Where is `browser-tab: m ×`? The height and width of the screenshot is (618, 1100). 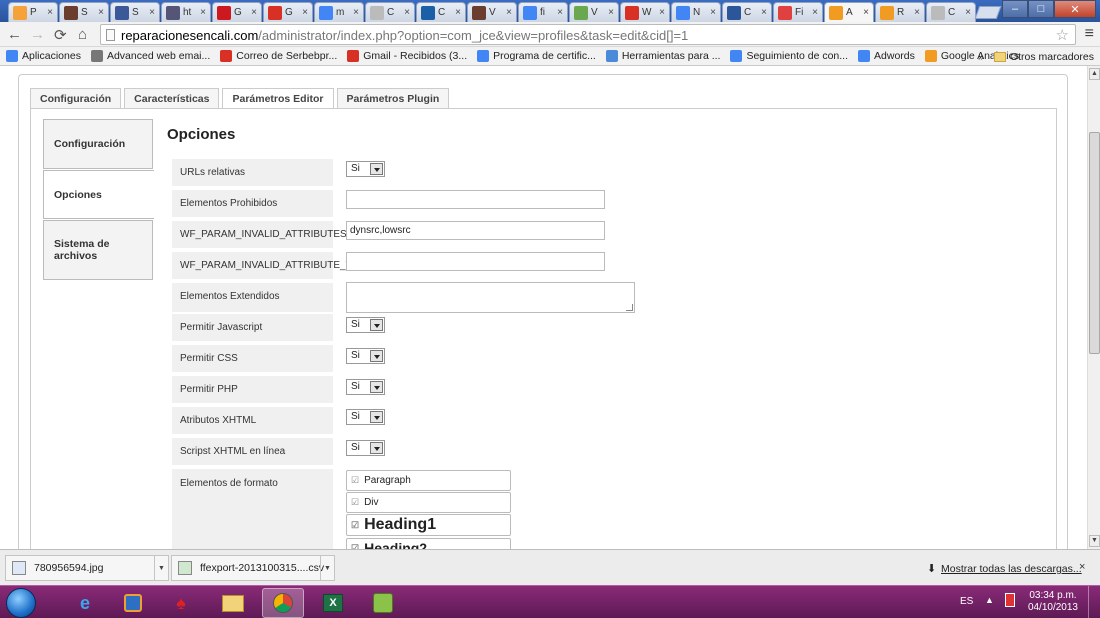 browser-tab: m × is located at coordinates (339, 12).